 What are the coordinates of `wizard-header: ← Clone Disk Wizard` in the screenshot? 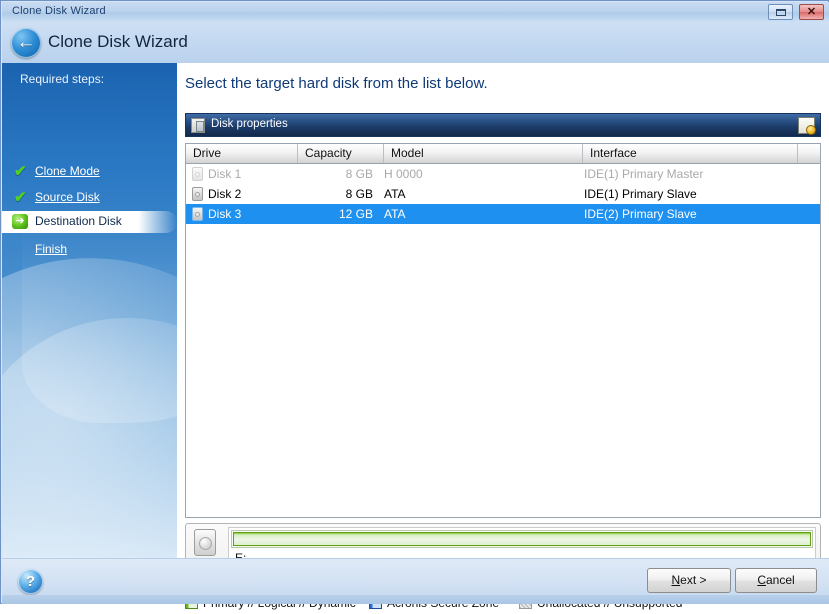 It's located at (415, 42).